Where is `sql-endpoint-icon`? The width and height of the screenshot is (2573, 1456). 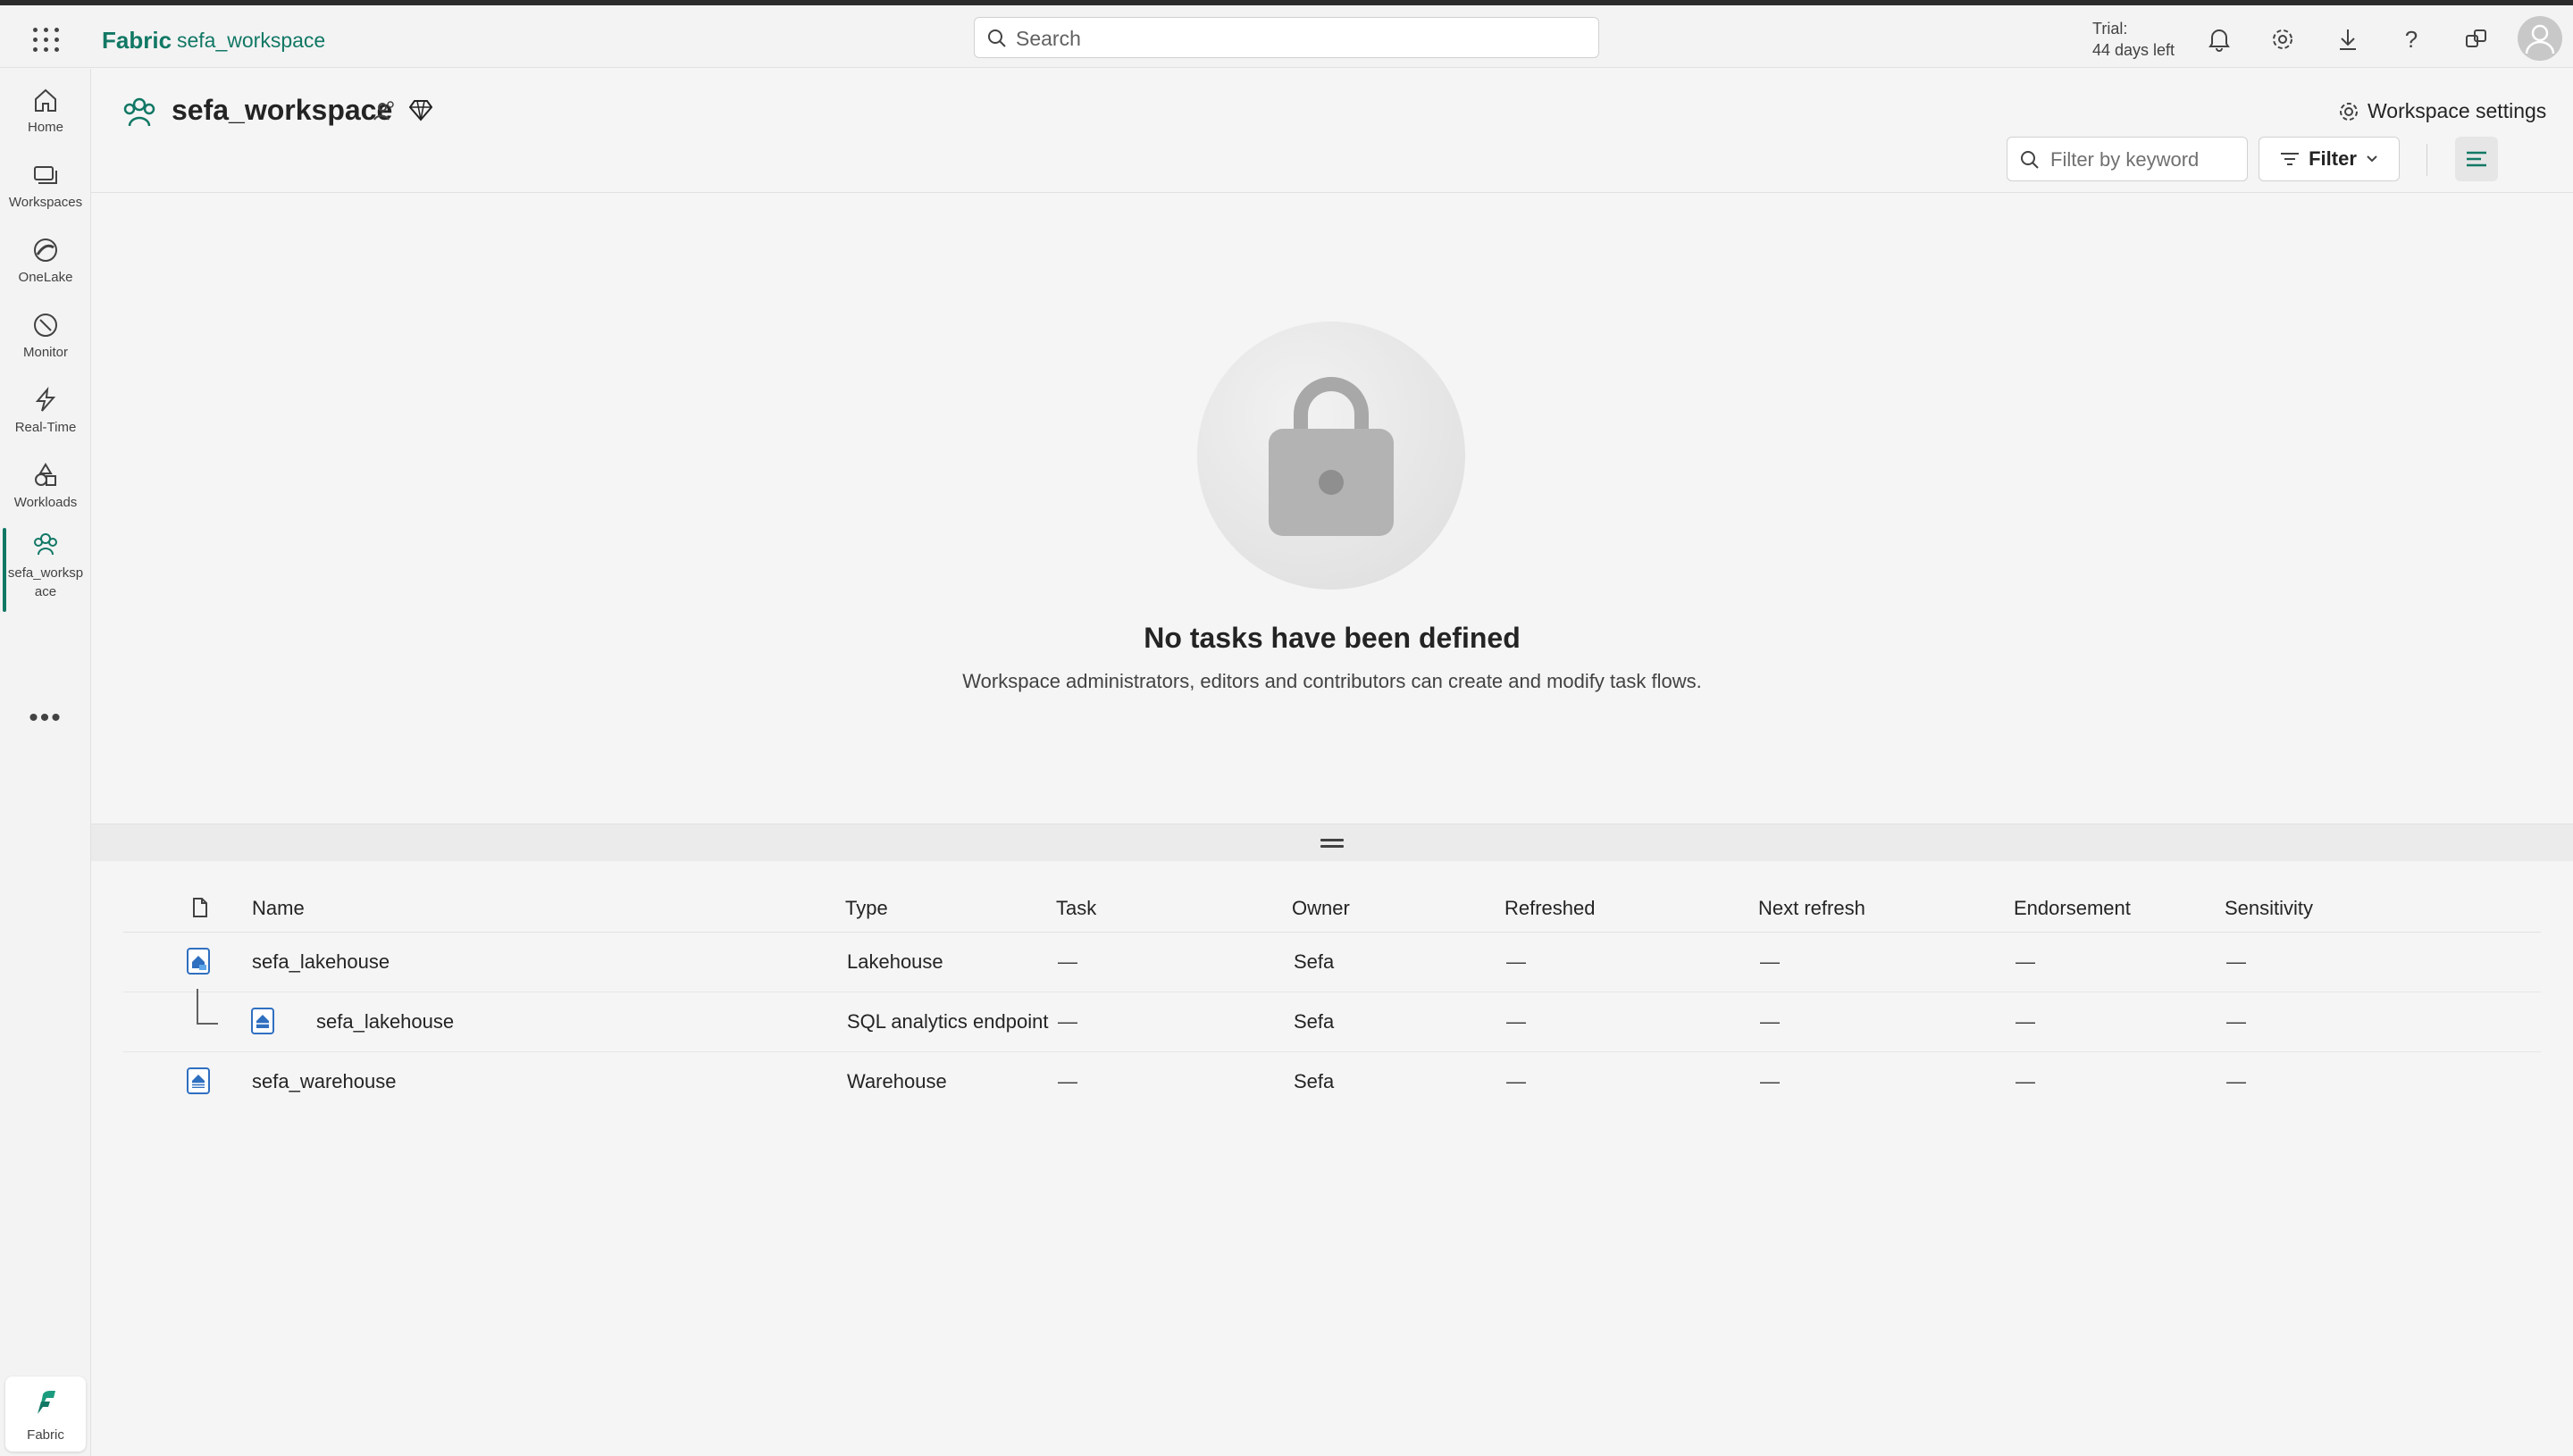 sql-endpoint-icon is located at coordinates (262, 1021).